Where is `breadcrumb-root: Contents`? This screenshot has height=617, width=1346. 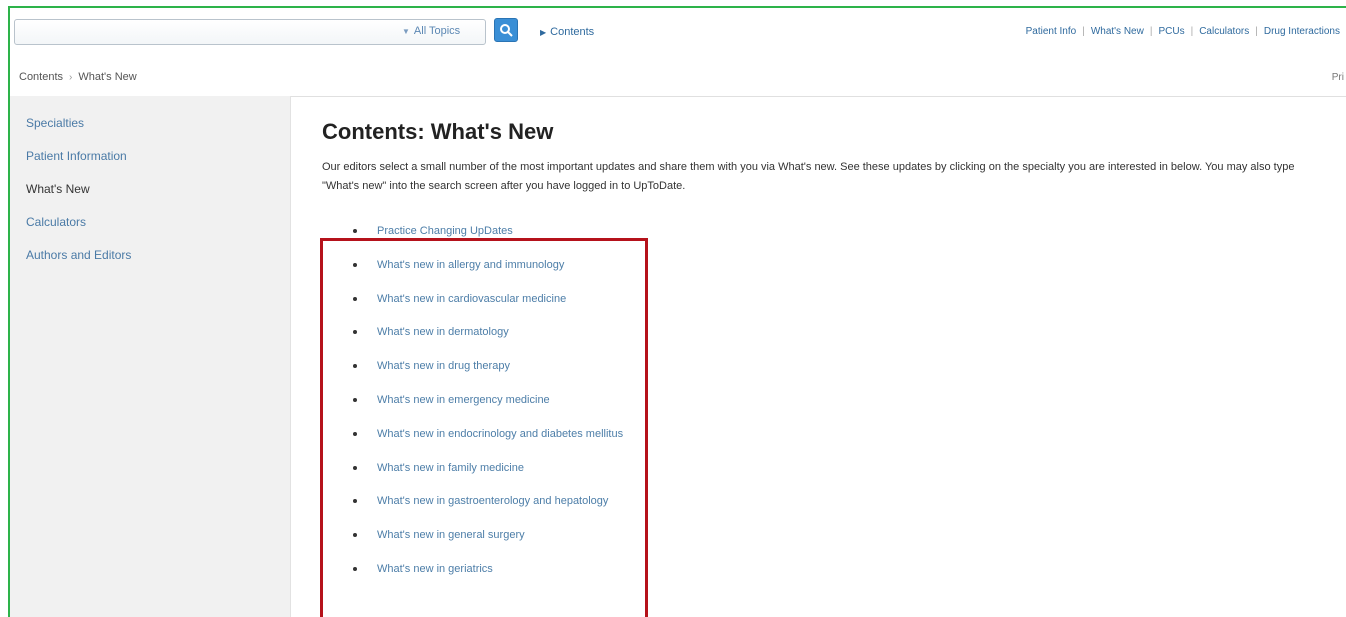
breadcrumb-root: Contents is located at coordinates (41, 77).